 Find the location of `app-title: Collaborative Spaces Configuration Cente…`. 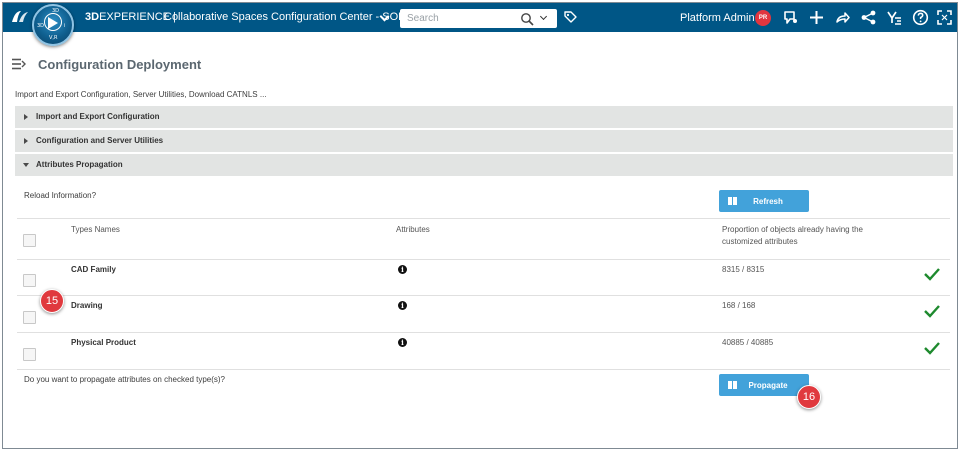

app-title: Collaborative Spaces Configuration Cente… is located at coordinates (289, 17).